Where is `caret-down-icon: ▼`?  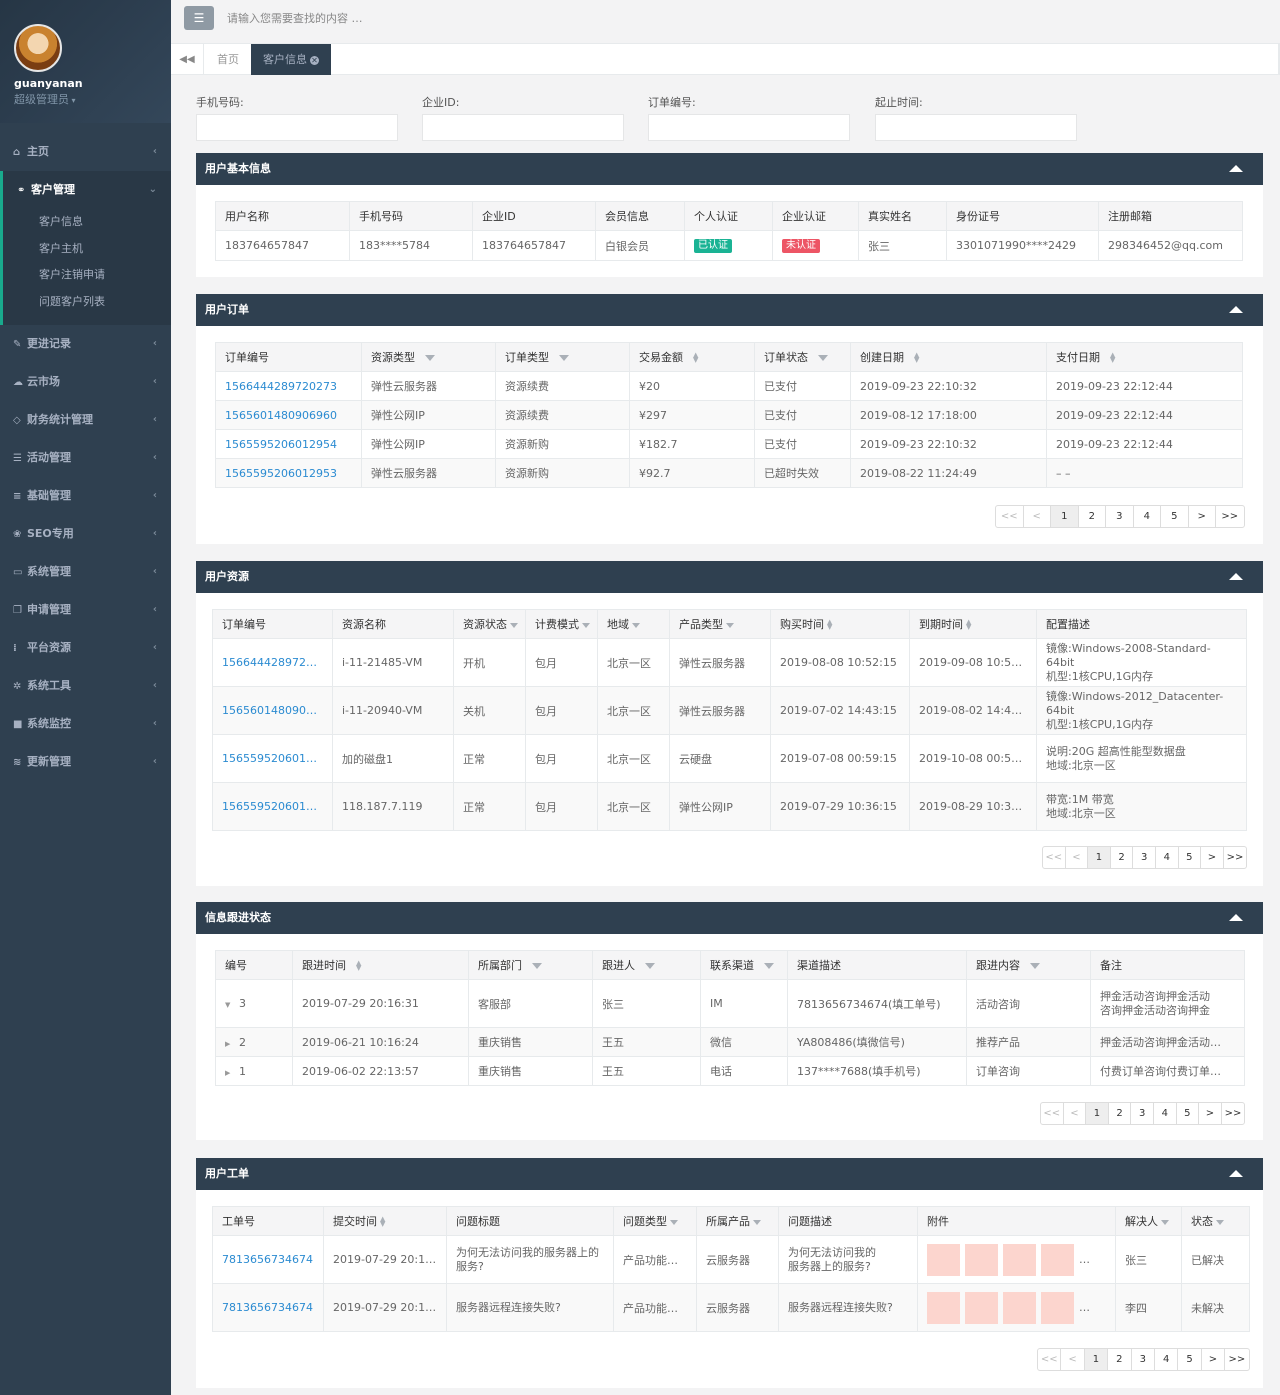
caret-down-icon: ▼ is located at coordinates (232, 1005).